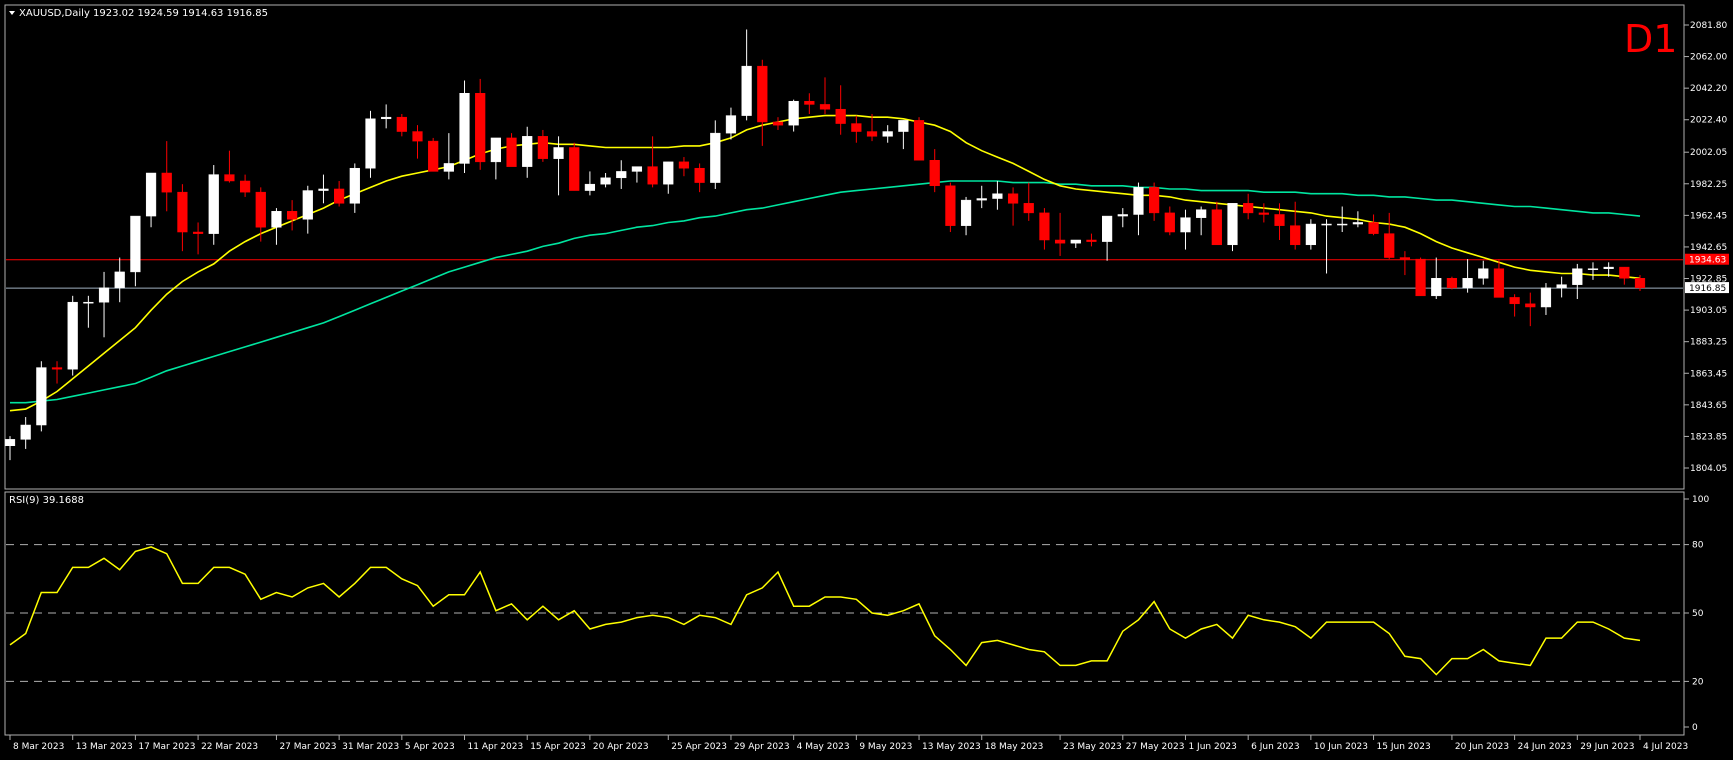  Describe the element at coordinates (762, 747) in the screenshot. I see `date-label: 29 Apr 2023` at that location.